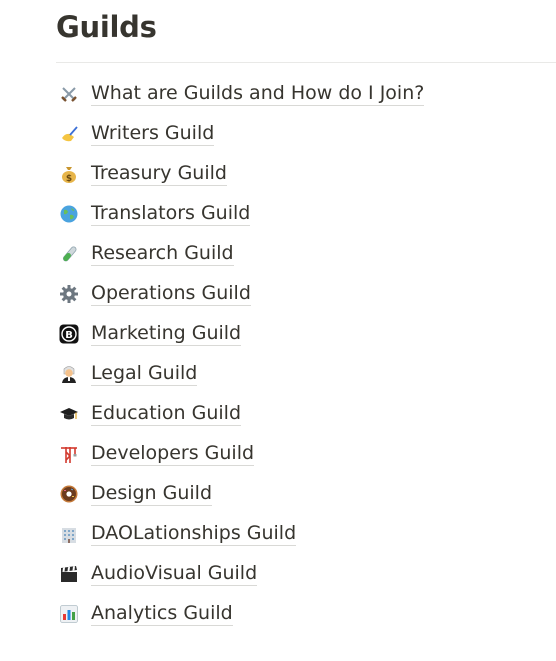 The width and height of the screenshot is (556, 661). What do you see at coordinates (69, 574) in the screenshot?
I see `clapper-board-icon` at bounding box center [69, 574].